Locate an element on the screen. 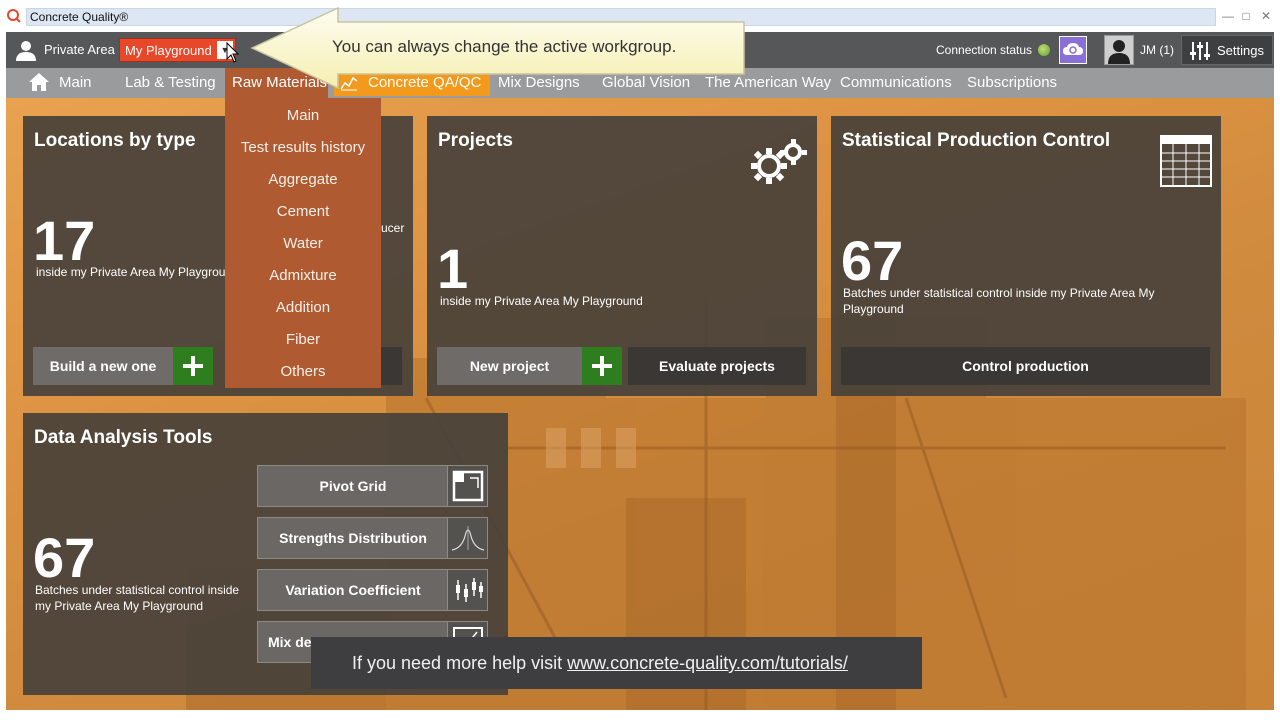 The height and width of the screenshot is (720, 1280). dropdown-item-addition: Addition is located at coordinates (303, 307).